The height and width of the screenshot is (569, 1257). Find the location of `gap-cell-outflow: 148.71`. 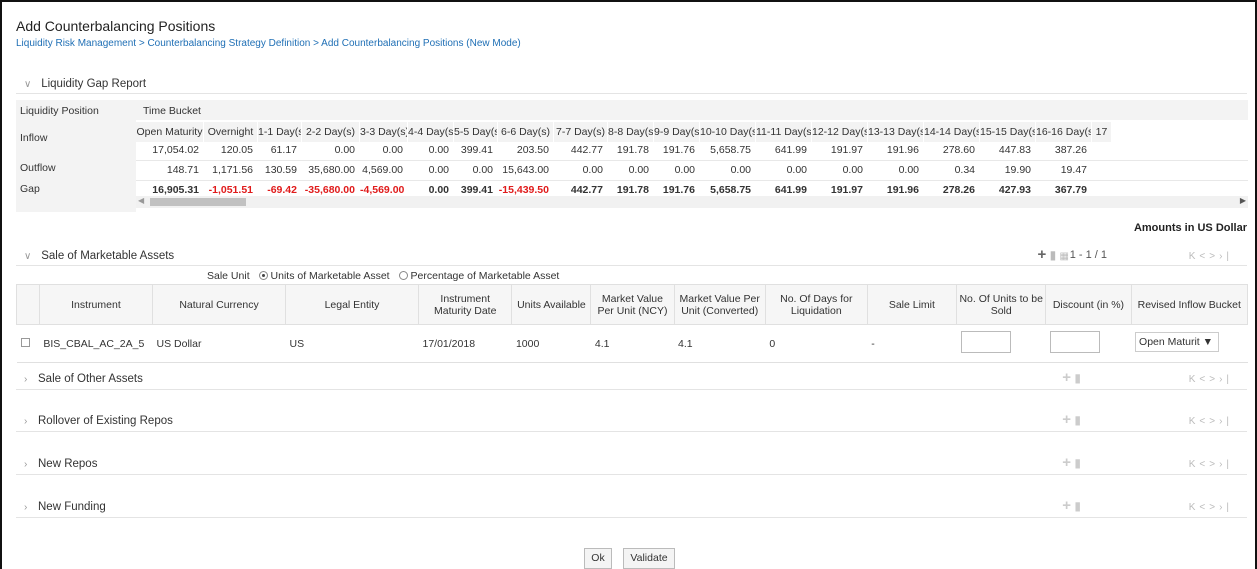

gap-cell-outflow: 148.71 is located at coordinates (182, 170).